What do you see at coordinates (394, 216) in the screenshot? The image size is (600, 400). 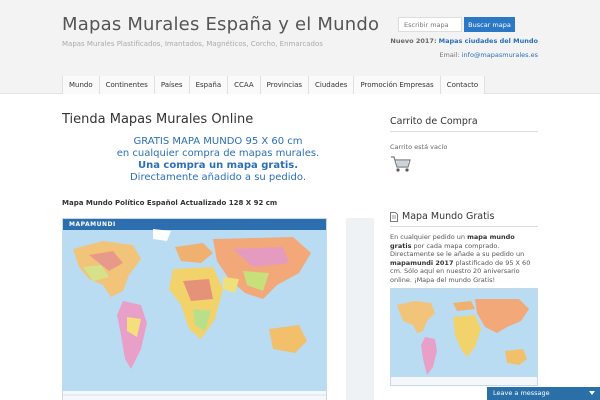 I see `document-icon` at bounding box center [394, 216].